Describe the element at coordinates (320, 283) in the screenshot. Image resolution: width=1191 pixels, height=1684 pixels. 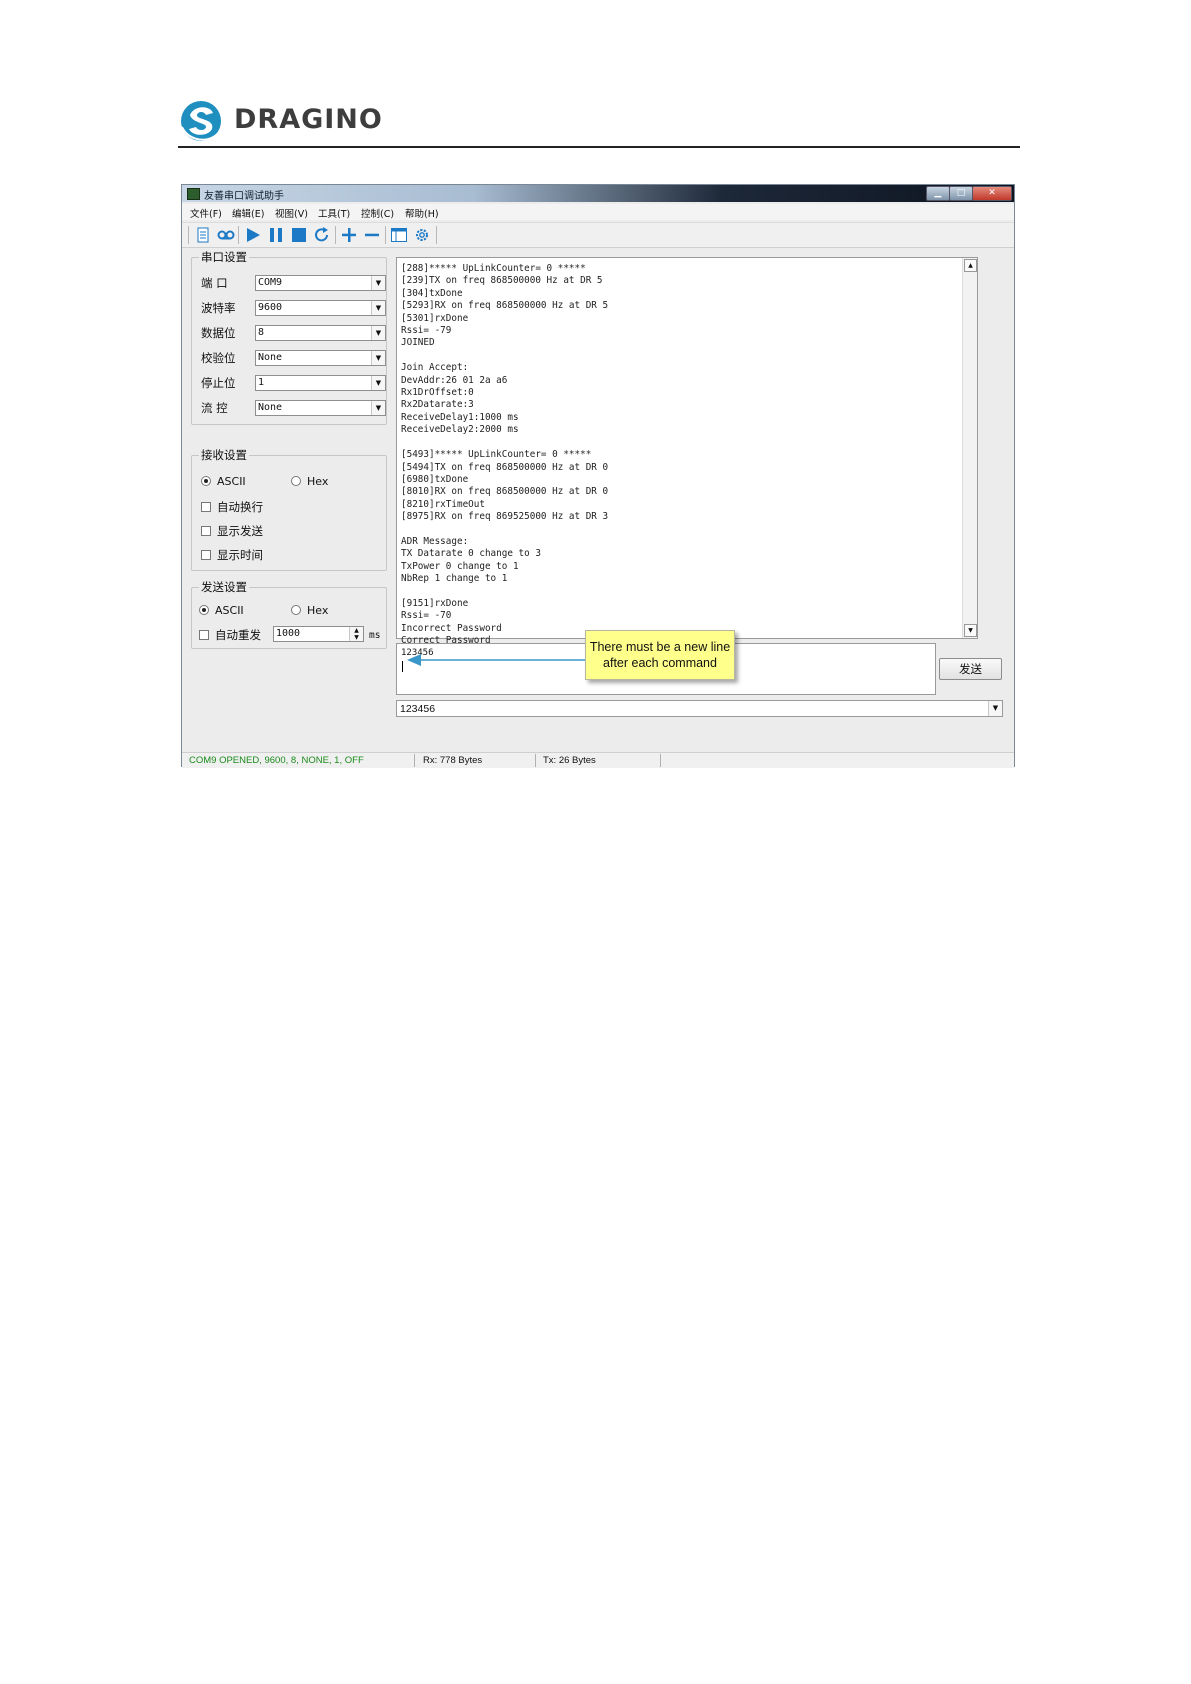
I see `port-select: COM9 ▼` at that location.